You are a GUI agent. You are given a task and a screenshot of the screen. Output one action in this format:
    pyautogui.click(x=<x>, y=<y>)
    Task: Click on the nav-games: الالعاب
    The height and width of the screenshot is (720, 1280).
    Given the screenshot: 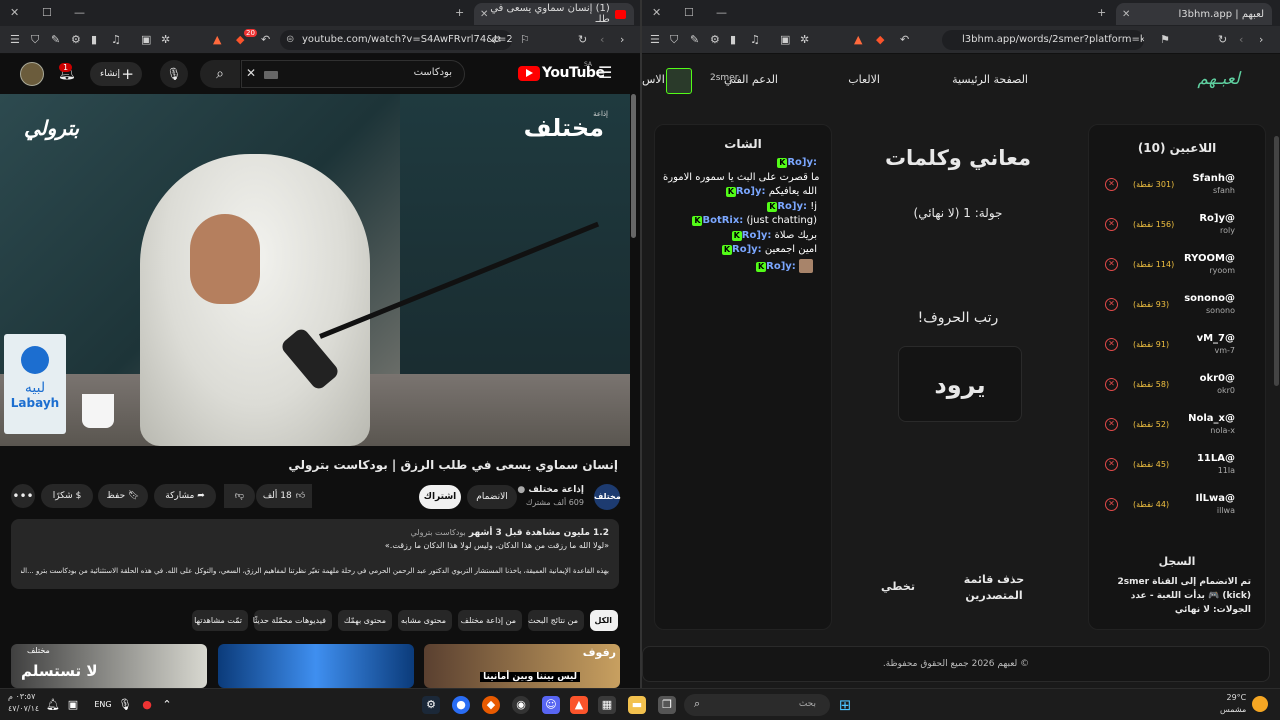 What is the action you would take?
    pyautogui.click(x=864, y=79)
    